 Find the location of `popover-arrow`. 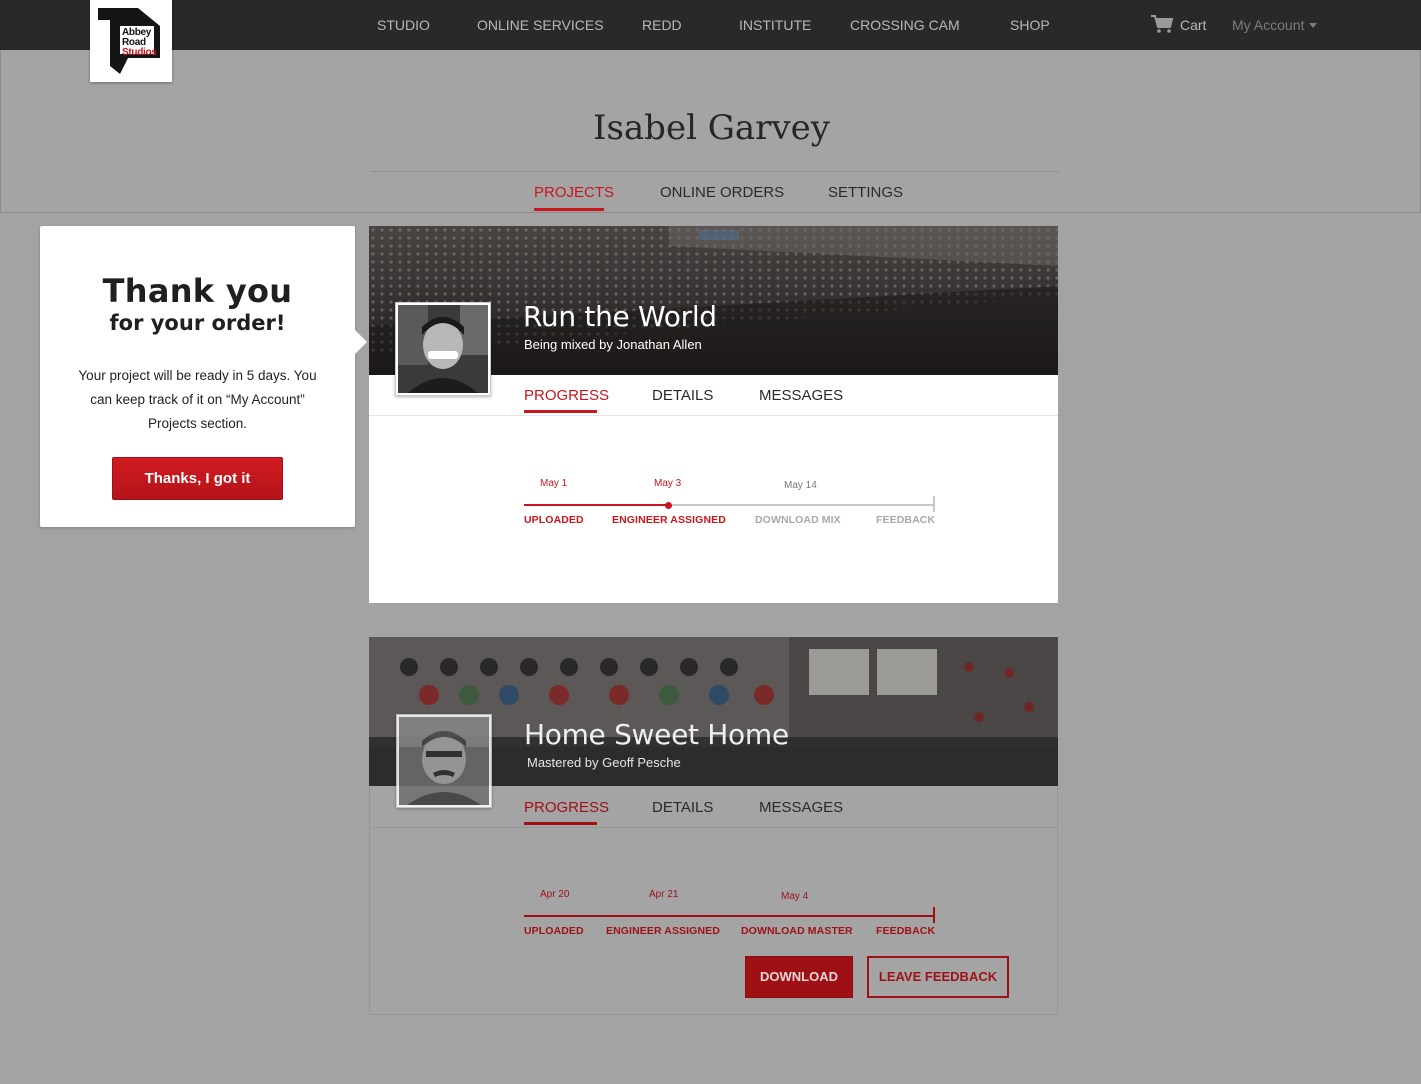

popover-arrow is located at coordinates (361, 342).